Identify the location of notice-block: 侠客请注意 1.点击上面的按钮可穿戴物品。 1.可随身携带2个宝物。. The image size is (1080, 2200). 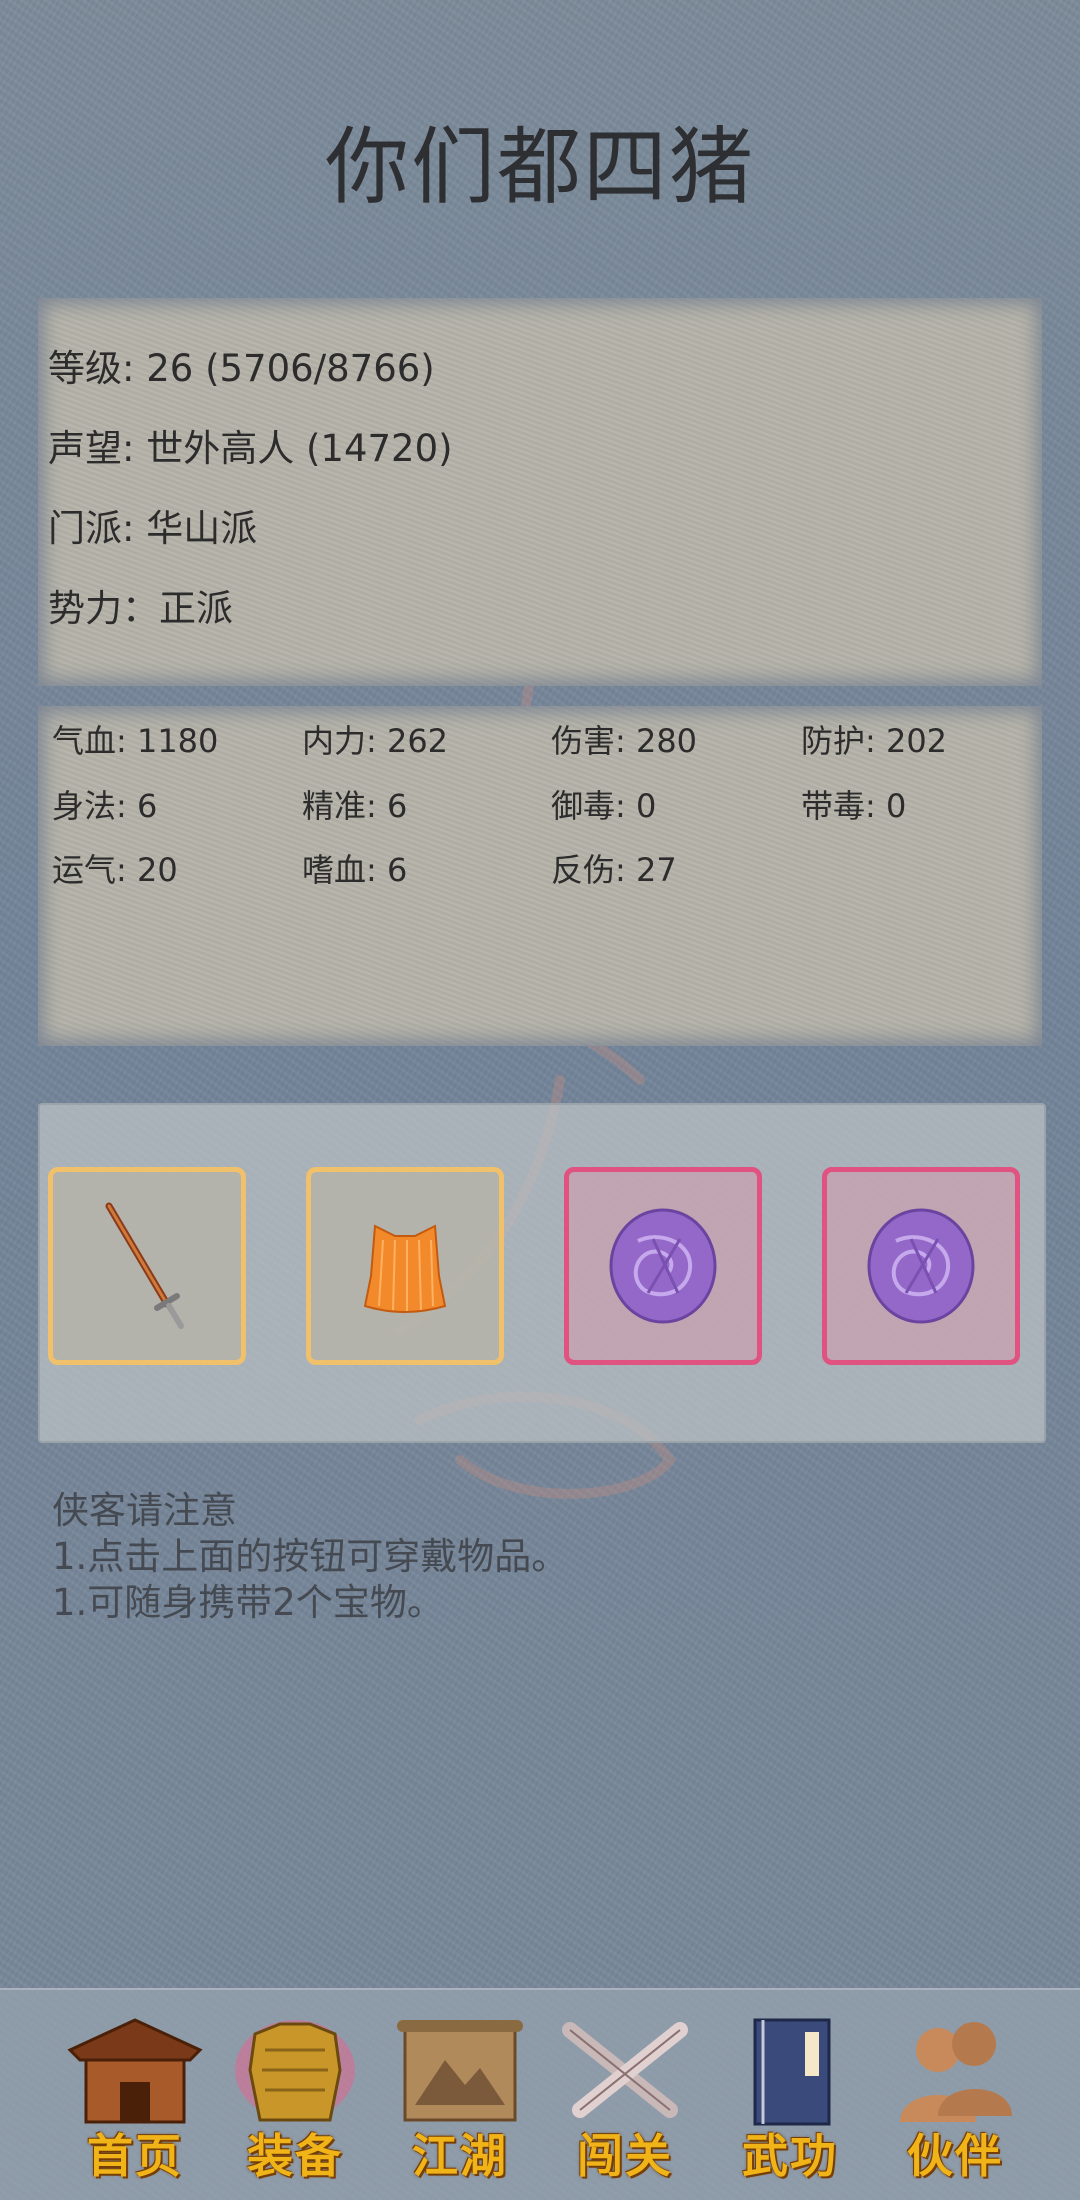
(310, 1557).